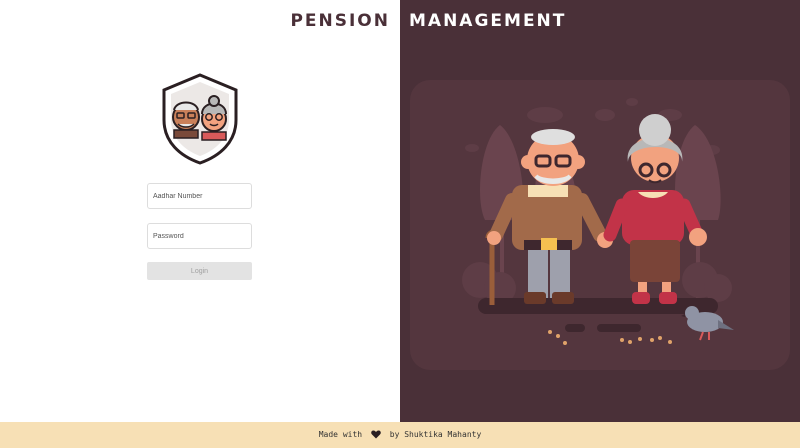 This screenshot has height=448, width=800. I want to click on elderly-couple-shield-icon, so click(200, 119).